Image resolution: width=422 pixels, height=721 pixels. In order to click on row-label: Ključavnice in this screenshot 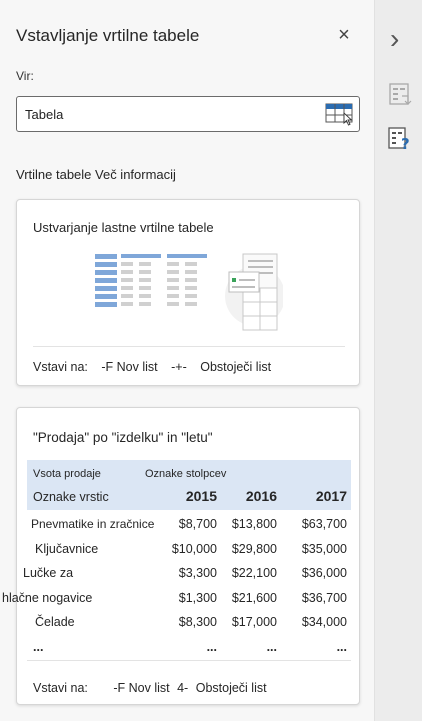, I will do `click(67, 548)`.